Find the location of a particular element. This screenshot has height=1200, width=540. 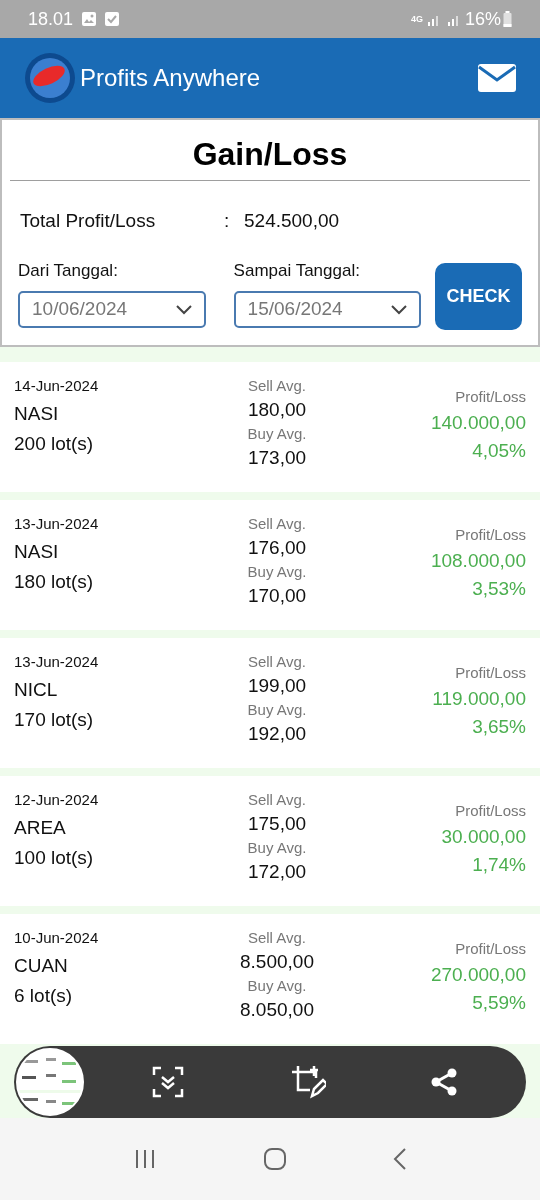

stock-code: NICL is located at coordinates (36, 690).